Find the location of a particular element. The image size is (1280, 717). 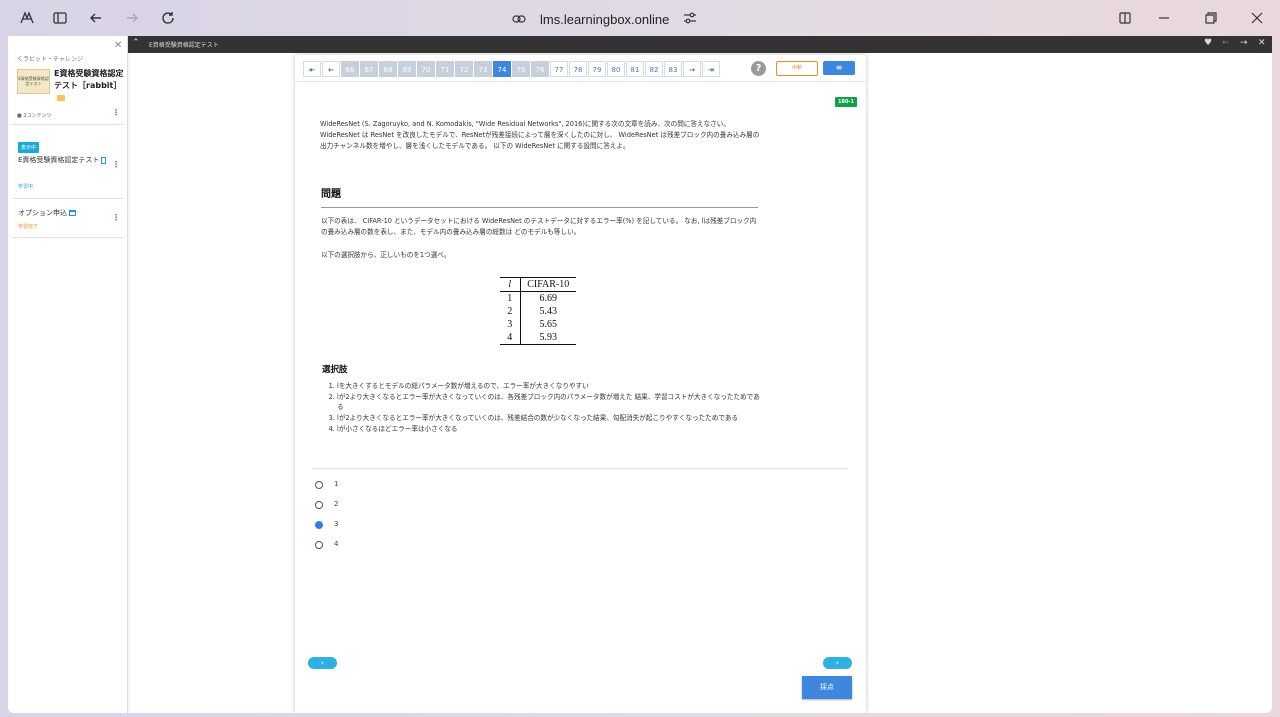

restore-icon is located at coordinates (1211, 18).